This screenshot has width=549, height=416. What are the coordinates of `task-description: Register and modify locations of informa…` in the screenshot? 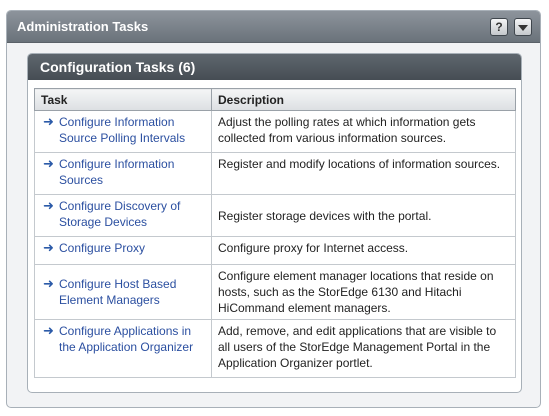 It's located at (363, 173).